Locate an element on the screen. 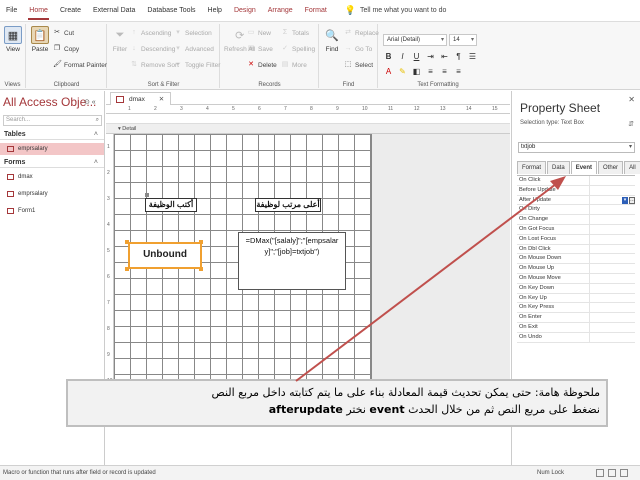 This screenshot has height=480, width=640. job-label: أكتب الوظيفة is located at coordinates (171, 205).